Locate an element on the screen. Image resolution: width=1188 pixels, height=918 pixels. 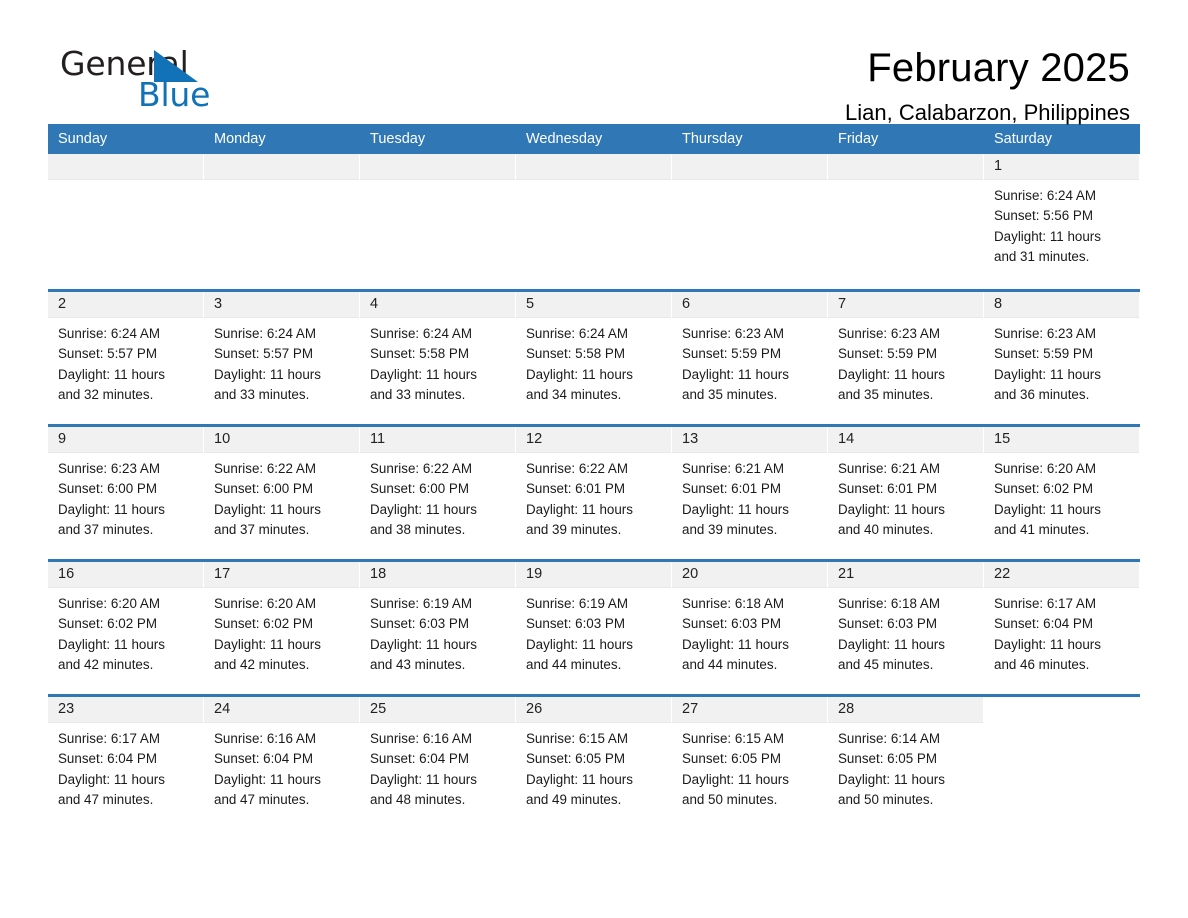
sunset-text: Sunset: 5:58 PM is located at coordinates (575, 354).